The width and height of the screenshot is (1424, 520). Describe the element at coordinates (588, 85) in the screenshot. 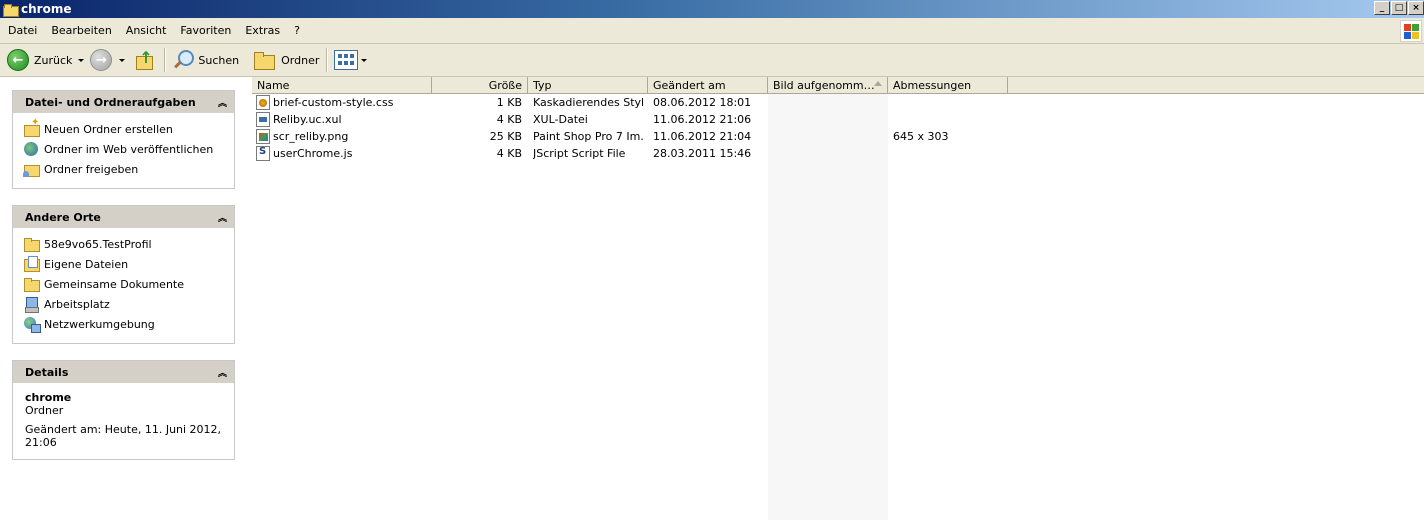

I see `column-header-type: Typ` at that location.